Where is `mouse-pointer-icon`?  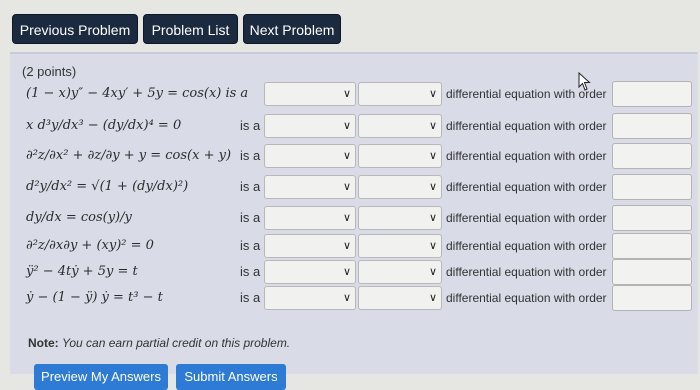
mouse-pointer-icon is located at coordinates (584, 81).